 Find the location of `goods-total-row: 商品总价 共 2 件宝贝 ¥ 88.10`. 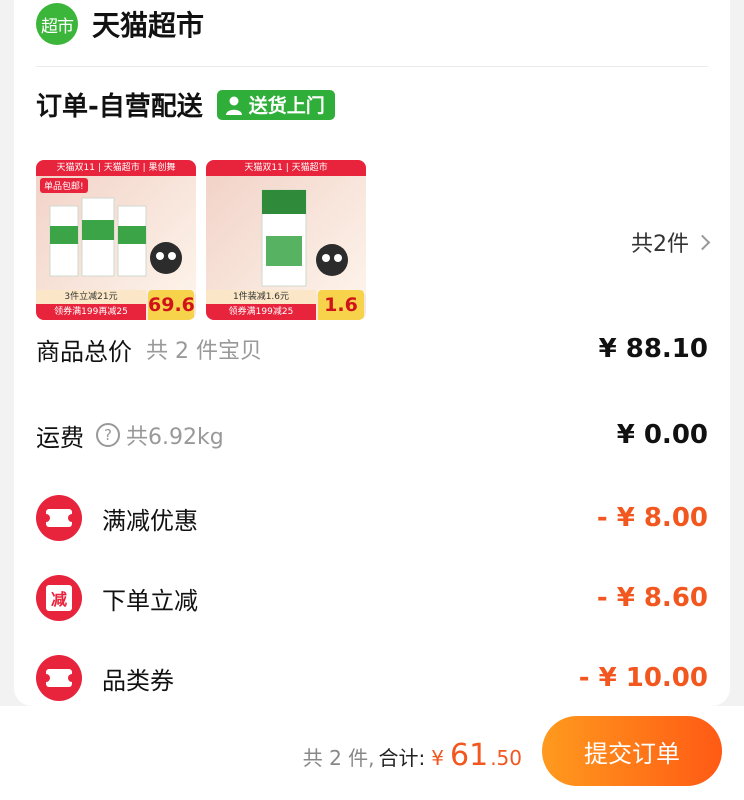

goods-total-row: 商品总价 共 2 件宝贝 ¥ 88.10 is located at coordinates (372, 349).